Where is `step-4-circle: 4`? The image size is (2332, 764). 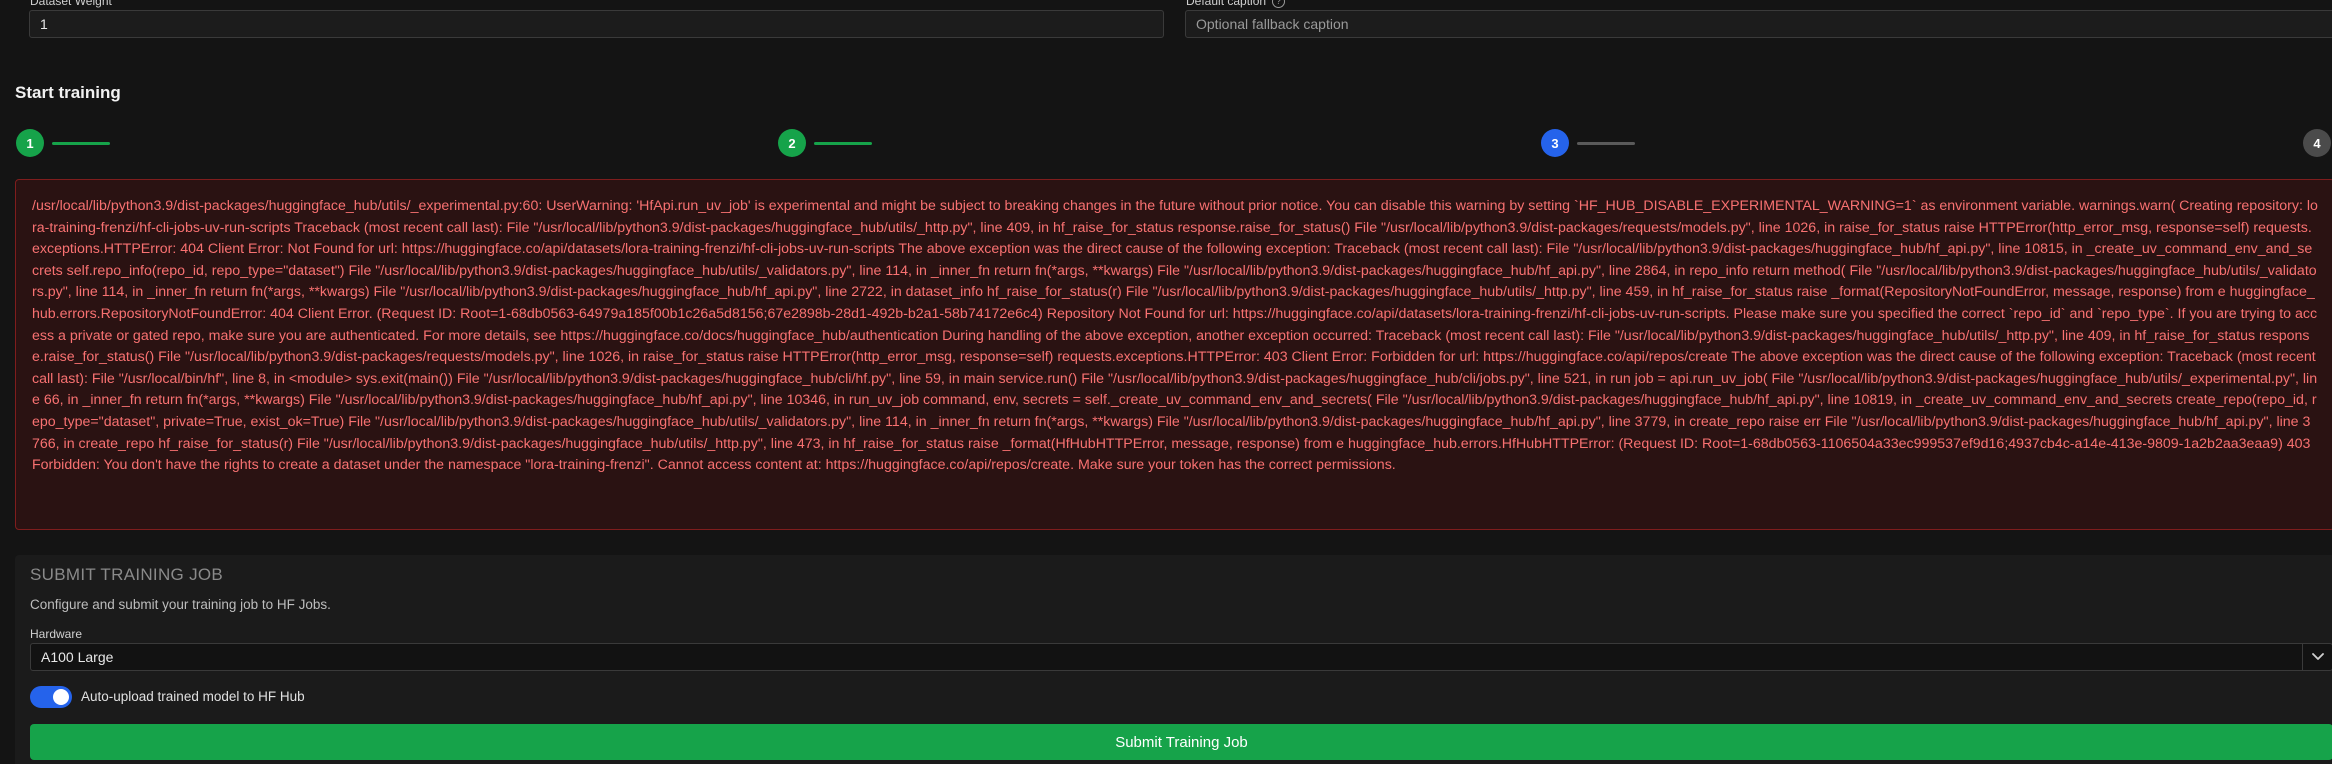 step-4-circle: 4 is located at coordinates (2317, 143).